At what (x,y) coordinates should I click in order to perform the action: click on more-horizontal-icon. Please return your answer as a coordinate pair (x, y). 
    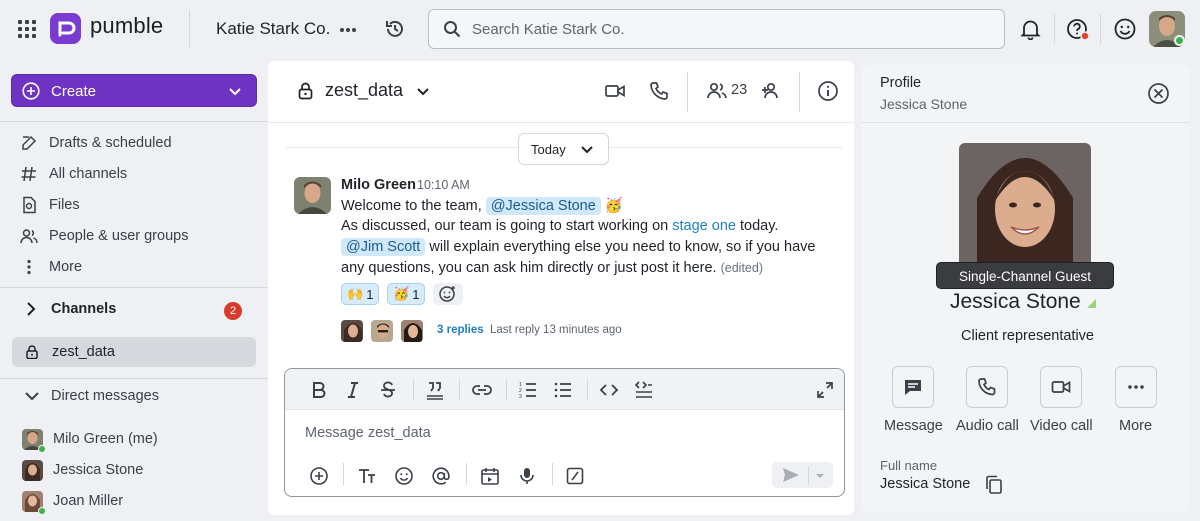
    Looking at the image, I should click on (1136, 387).